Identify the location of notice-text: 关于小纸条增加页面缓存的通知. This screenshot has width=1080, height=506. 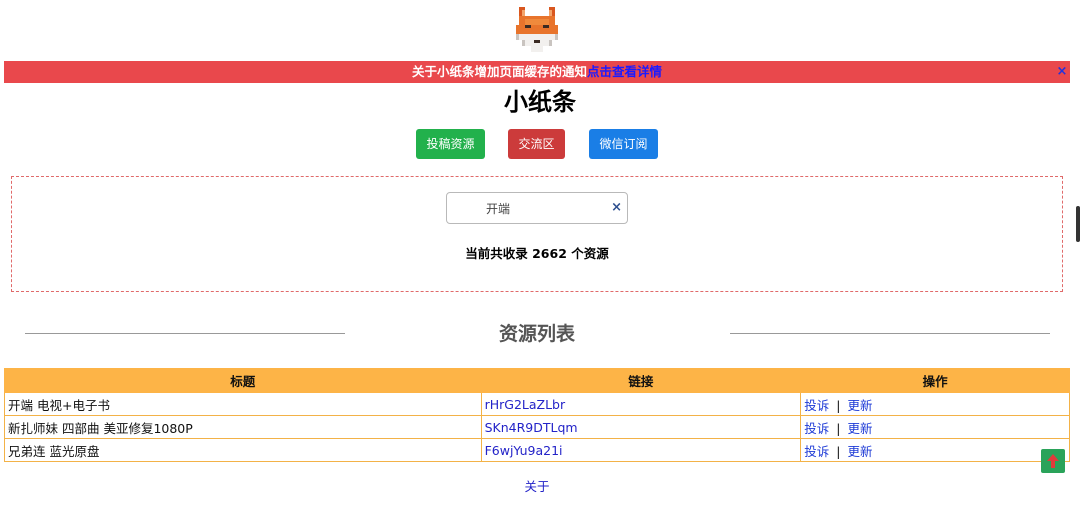
(499, 71).